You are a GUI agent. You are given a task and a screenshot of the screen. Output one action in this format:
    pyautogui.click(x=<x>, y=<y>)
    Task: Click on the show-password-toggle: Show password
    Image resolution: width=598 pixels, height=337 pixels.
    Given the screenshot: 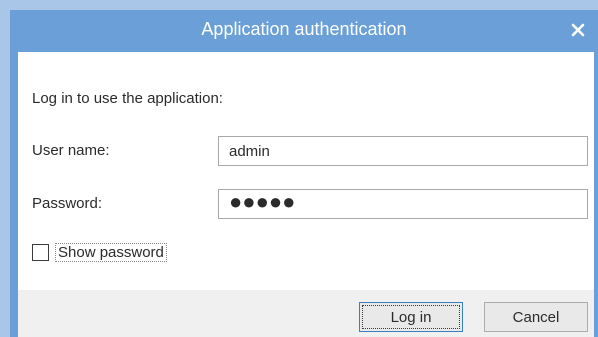 What is the action you would take?
    pyautogui.click(x=99, y=252)
    